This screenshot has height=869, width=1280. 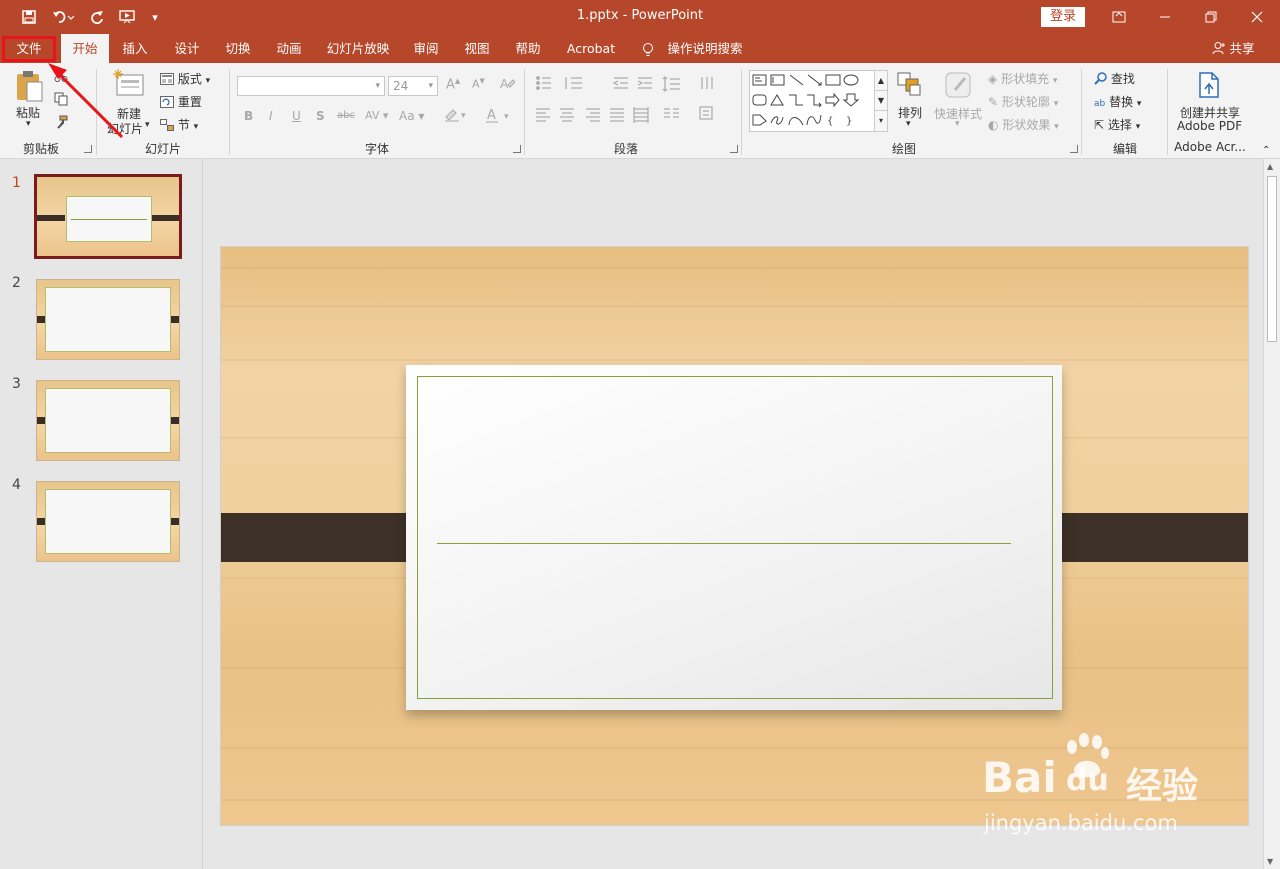 I want to click on tab-view: 视图, so click(x=477, y=48).